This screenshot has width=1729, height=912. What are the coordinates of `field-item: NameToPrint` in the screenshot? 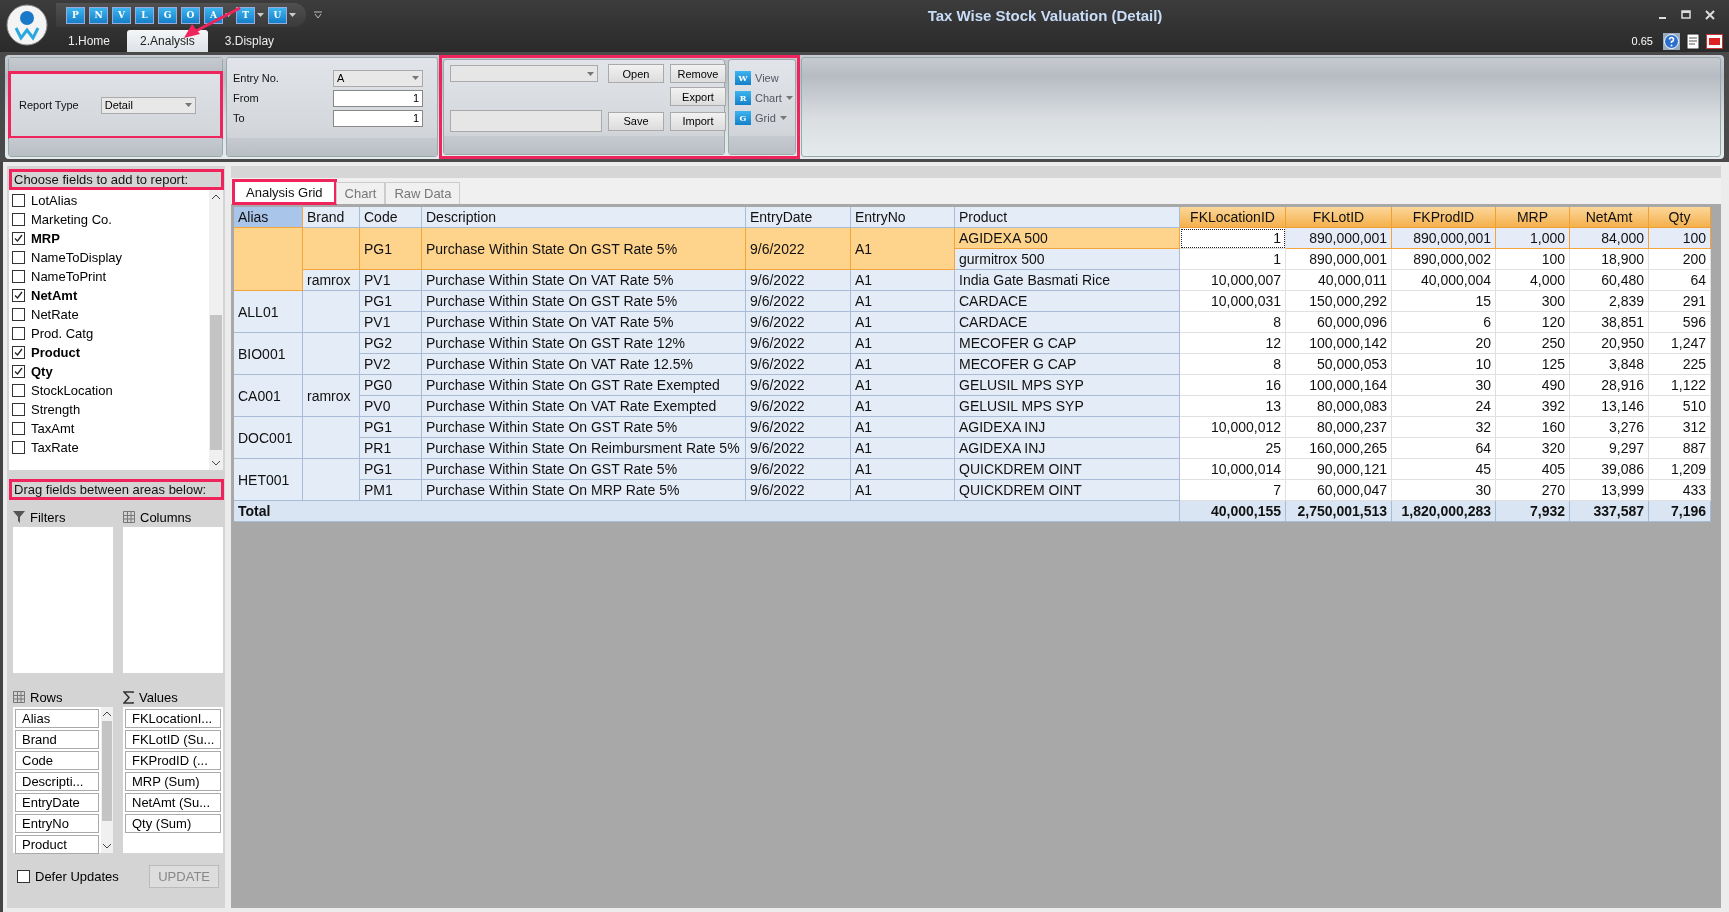 It's located at (109, 276).